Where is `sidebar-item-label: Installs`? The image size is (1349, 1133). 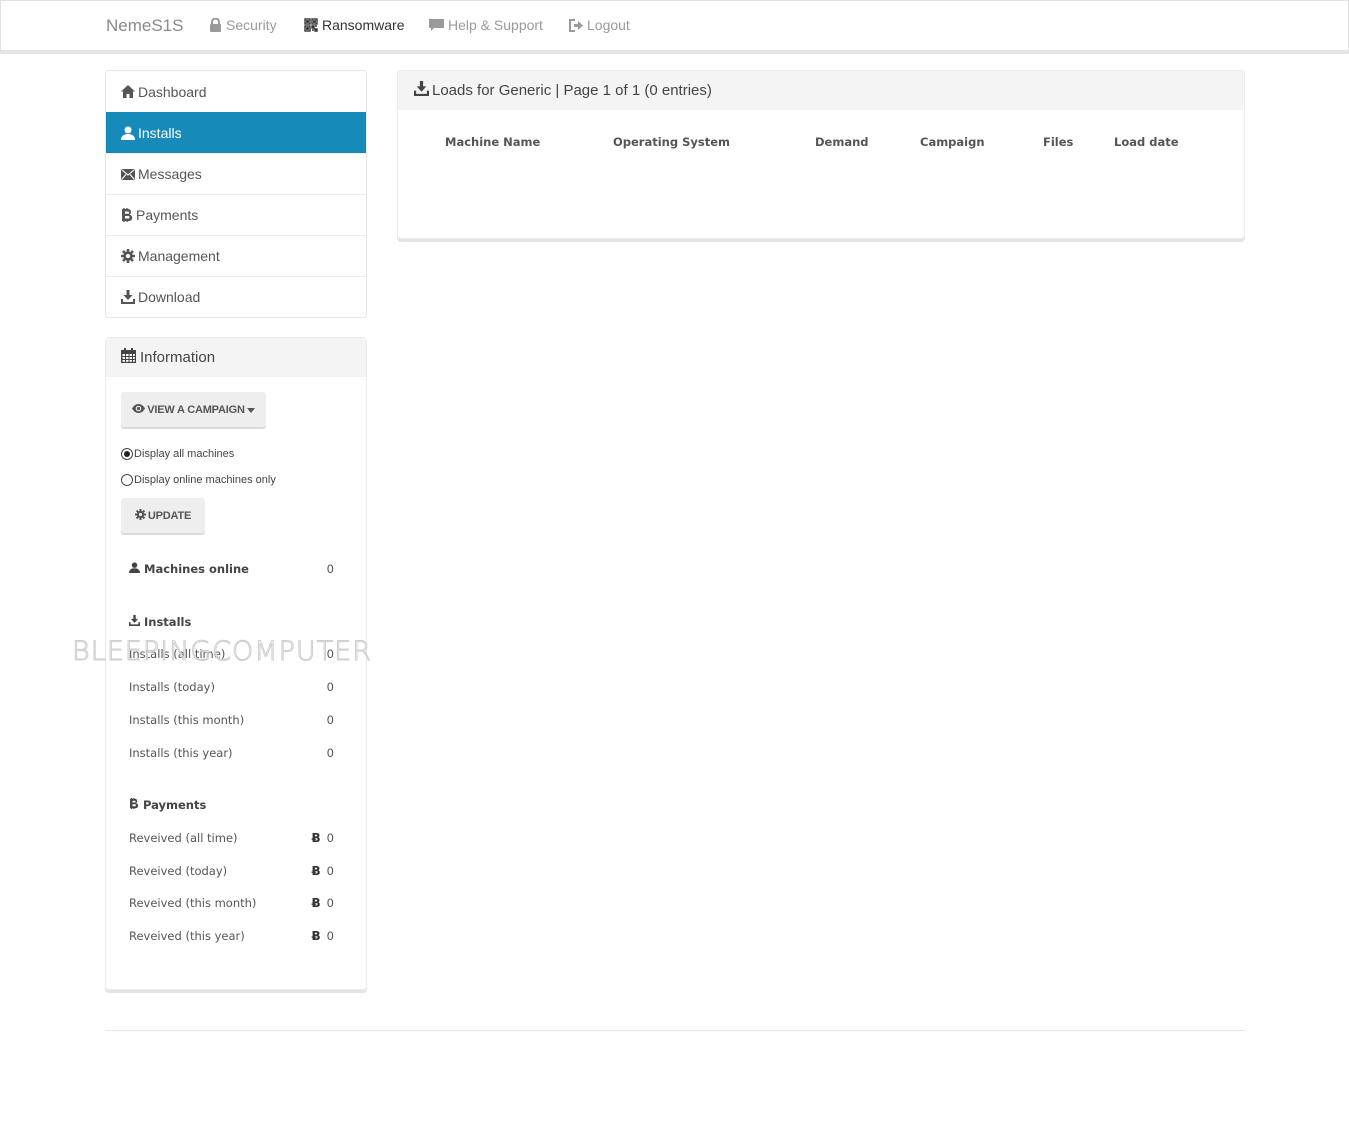
sidebar-item-label: Installs is located at coordinates (160, 133).